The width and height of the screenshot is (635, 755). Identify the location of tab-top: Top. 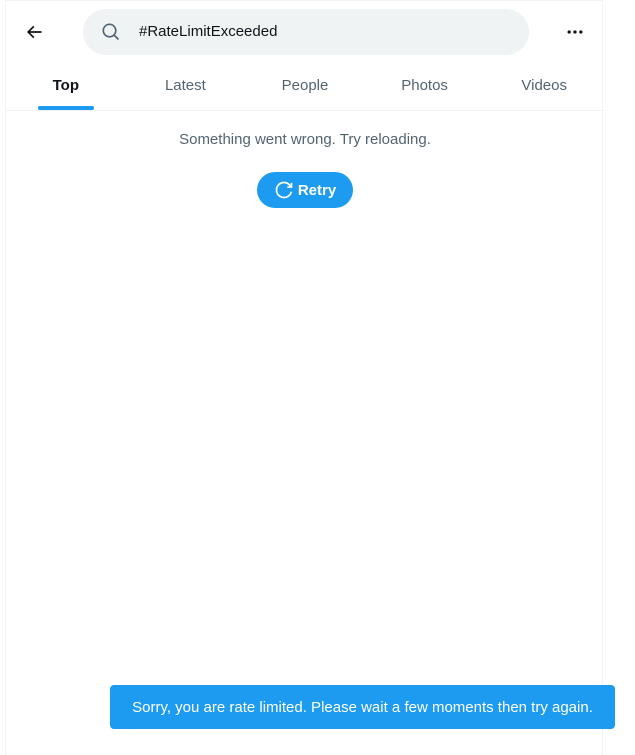
(66, 85).